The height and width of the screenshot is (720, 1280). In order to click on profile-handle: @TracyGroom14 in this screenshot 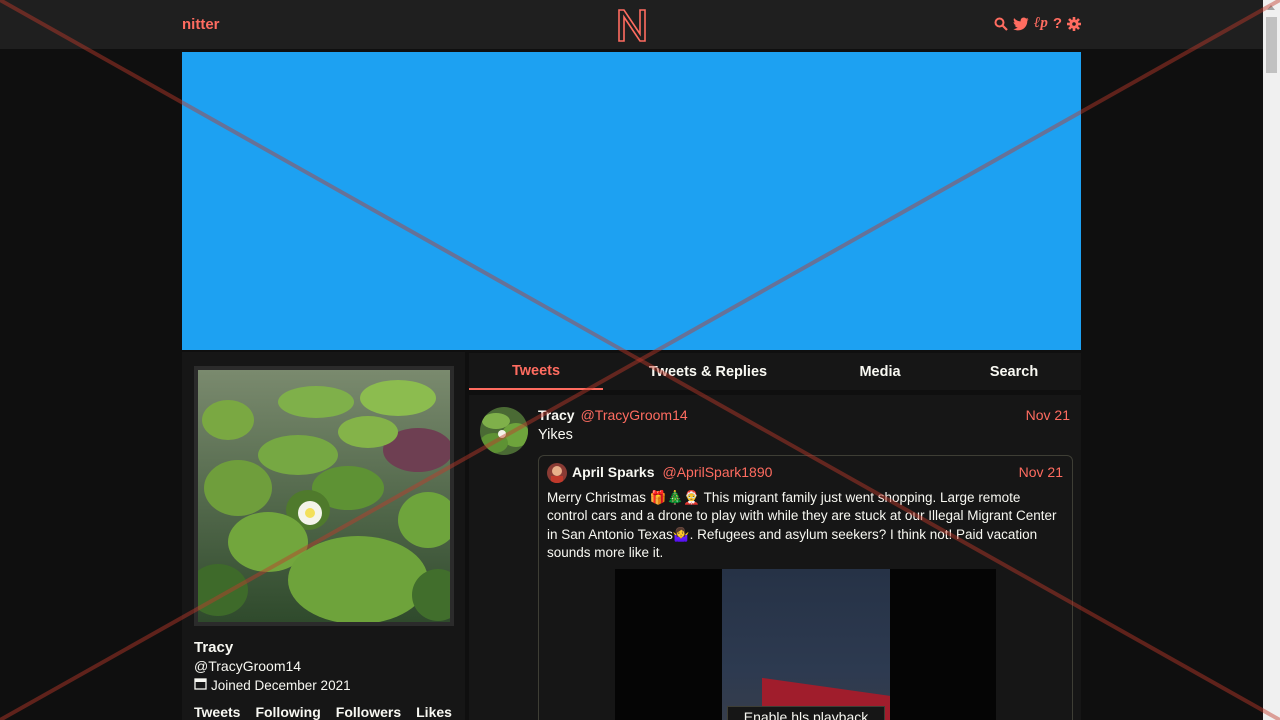, I will do `click(247, 666)`.